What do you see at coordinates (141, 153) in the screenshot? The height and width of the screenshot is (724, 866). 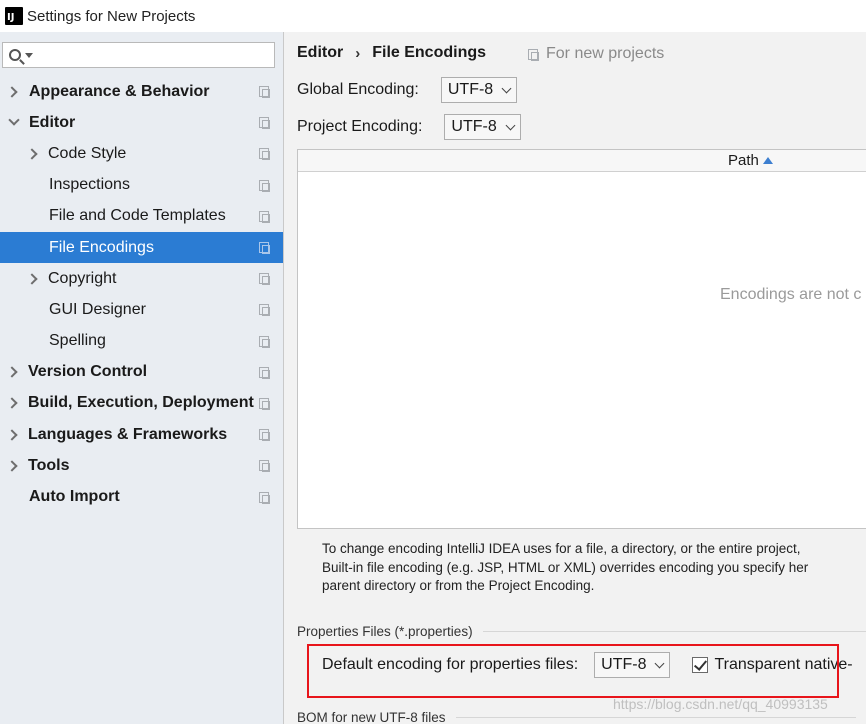 I see `sidebar-item-code-style: Code Style` at bounding box center [141, 153].